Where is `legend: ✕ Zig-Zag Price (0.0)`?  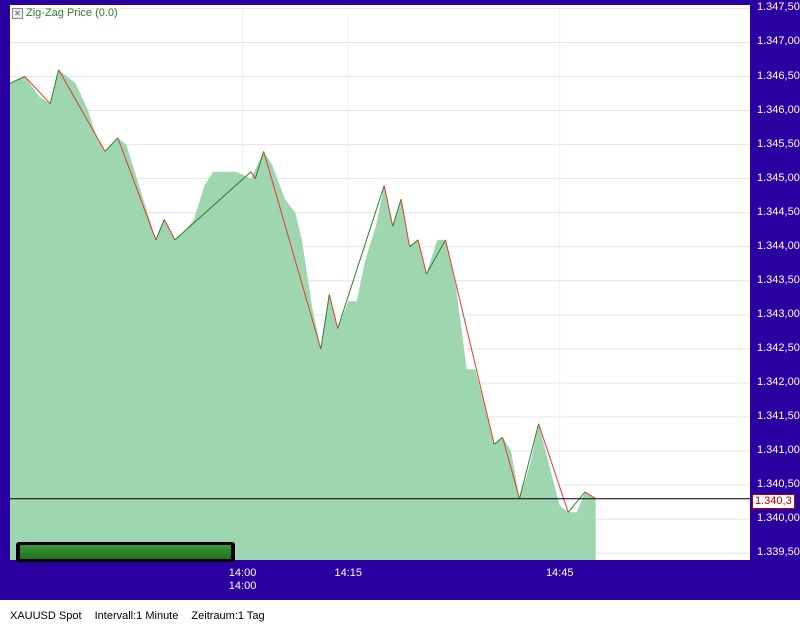
legend: ✕ Zig-Zag Price (0.0) is located at coordinates (65, 13).